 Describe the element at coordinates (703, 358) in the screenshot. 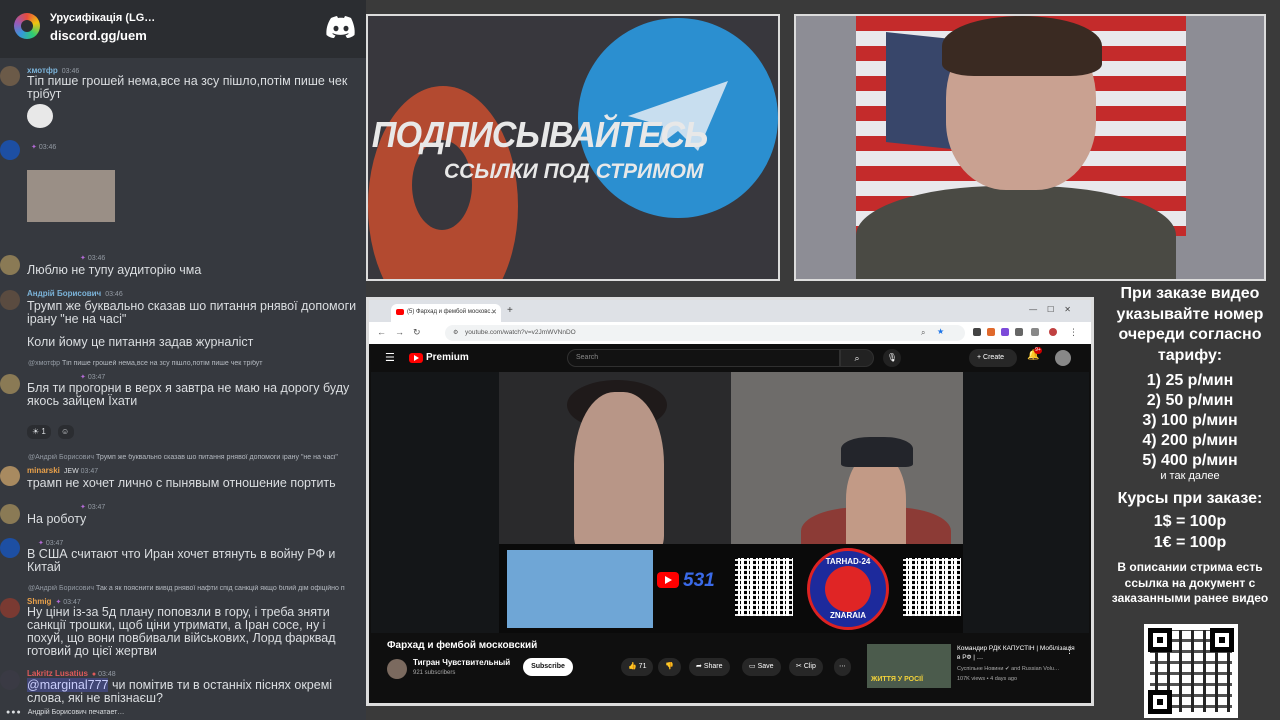

I see `youtube-search-input: Search` at that location.